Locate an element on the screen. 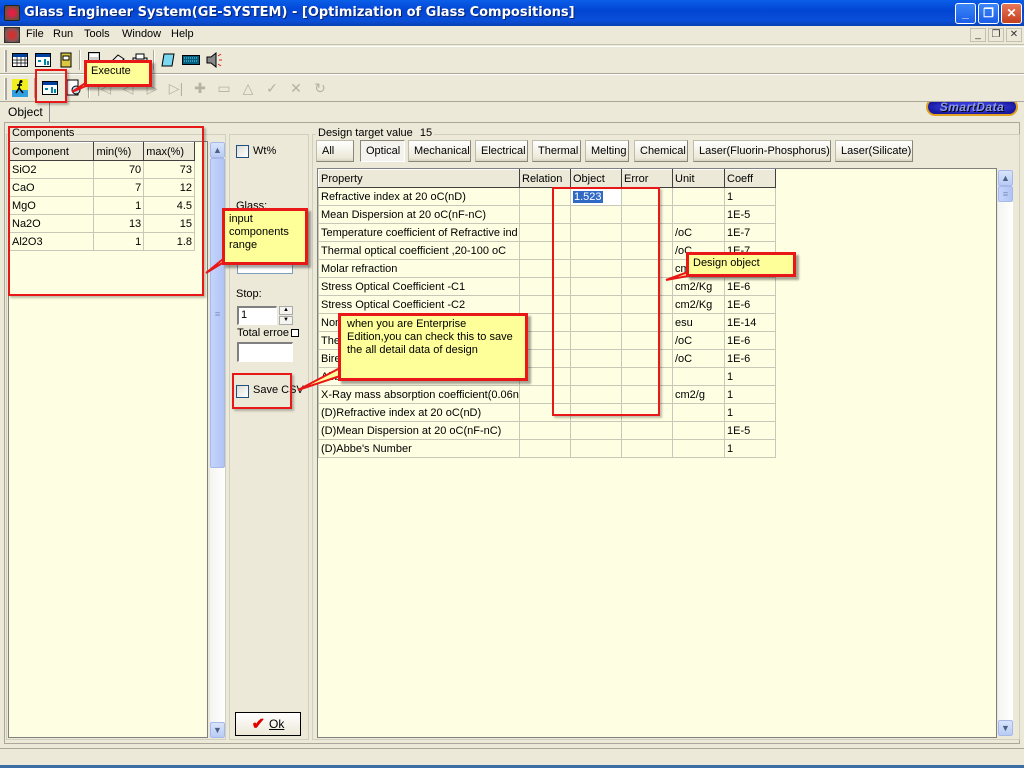 The width and height of the screenshot is (1024, 768). property-cell: Stress Optical Coefficient -C2 is located at coordinates (419, 304).